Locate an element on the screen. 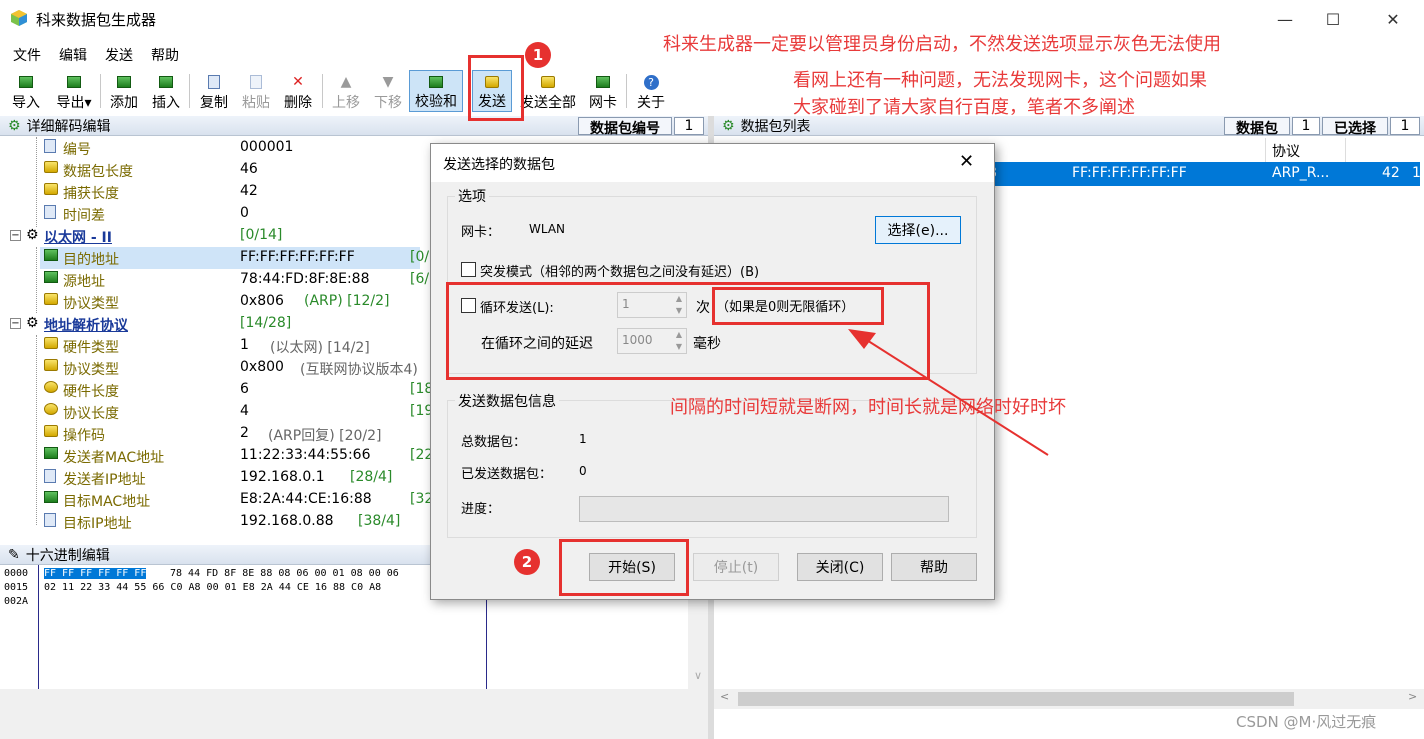 The width and height of the screenshot is (1424, 739). hex-offset: 0015 is located at coordinates (16, 587).